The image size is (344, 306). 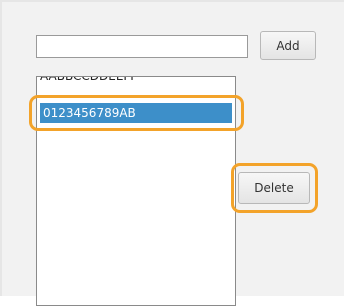 What do you see at coordinates (142, 46) in the screenshot?
I see `entry-input` at bounding box center [142, 46].